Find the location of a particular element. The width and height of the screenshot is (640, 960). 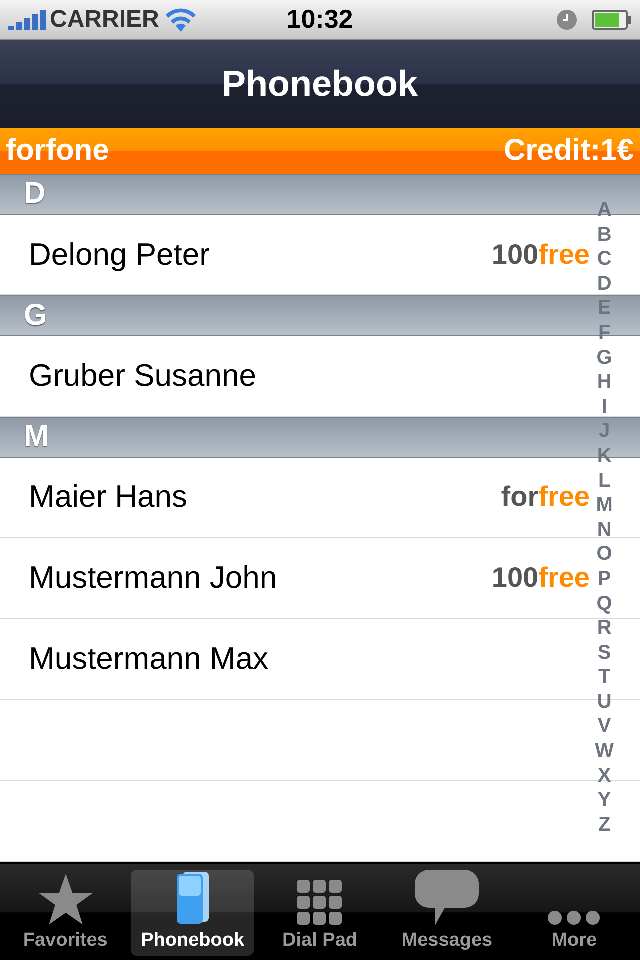

alarm-clock-icon is located at coordinates (567, 19).